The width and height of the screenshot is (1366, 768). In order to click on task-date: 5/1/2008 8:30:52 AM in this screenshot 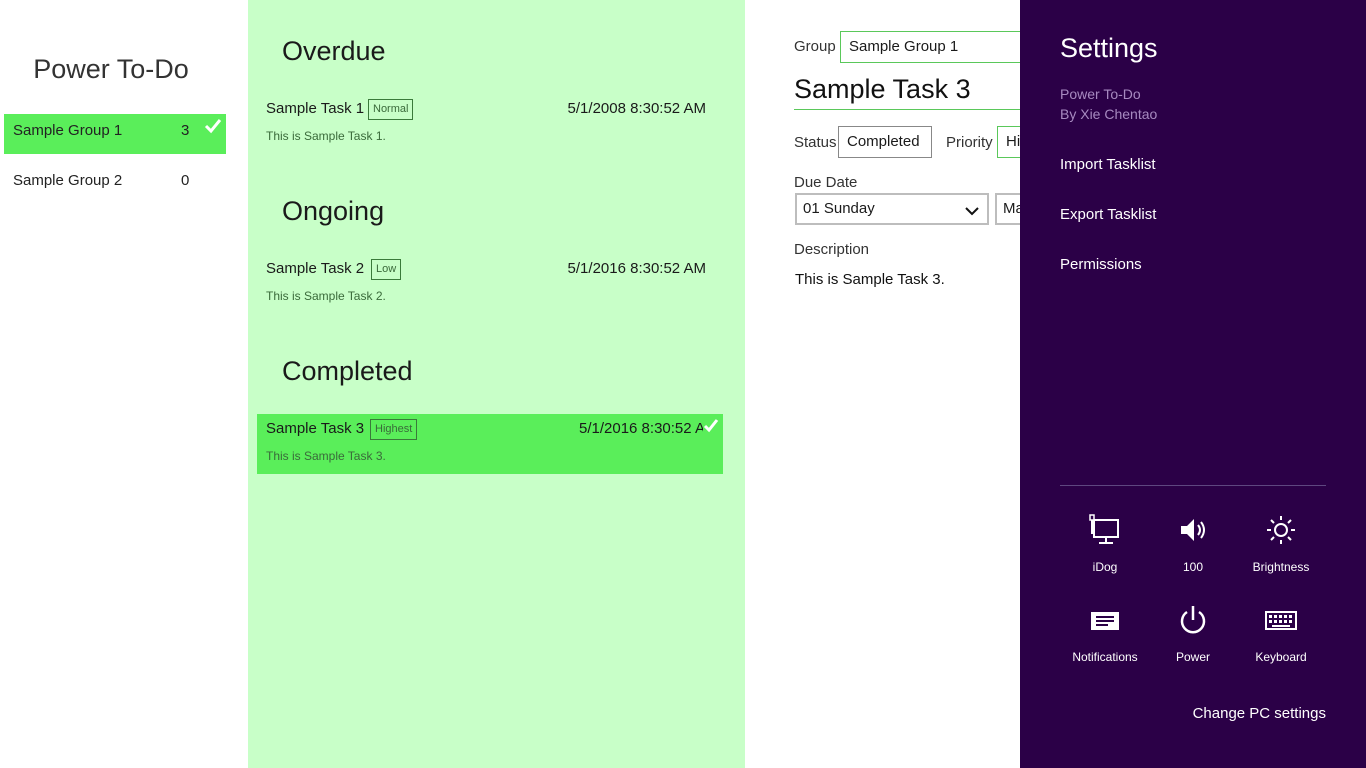, I will do `click(636, 108)`.